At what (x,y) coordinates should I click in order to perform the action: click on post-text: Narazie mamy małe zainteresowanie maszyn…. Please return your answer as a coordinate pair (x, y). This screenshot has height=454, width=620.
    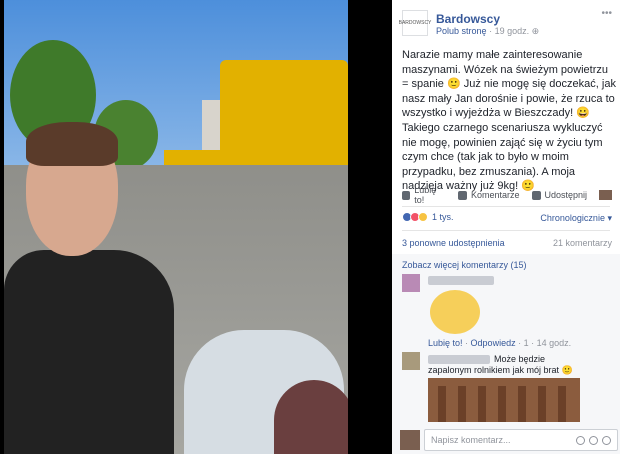
    Looking at the image, I should click on (509, 121).